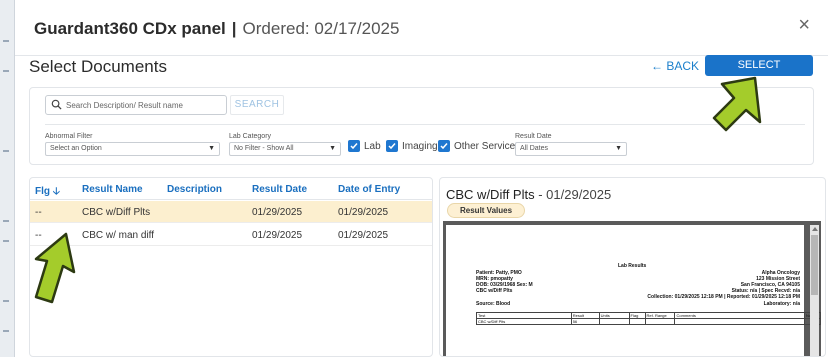 This screenshot has width=828, height=357. What do you see at coordinates (660, 321) in the screenshot?
I see `doc-cell-range` at bounding box center [660, 321].